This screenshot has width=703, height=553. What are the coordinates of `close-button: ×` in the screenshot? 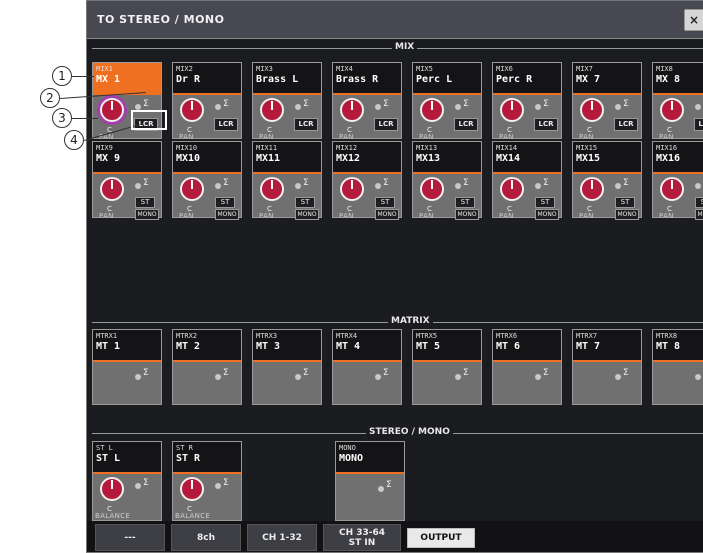 It's located at (693, 20).